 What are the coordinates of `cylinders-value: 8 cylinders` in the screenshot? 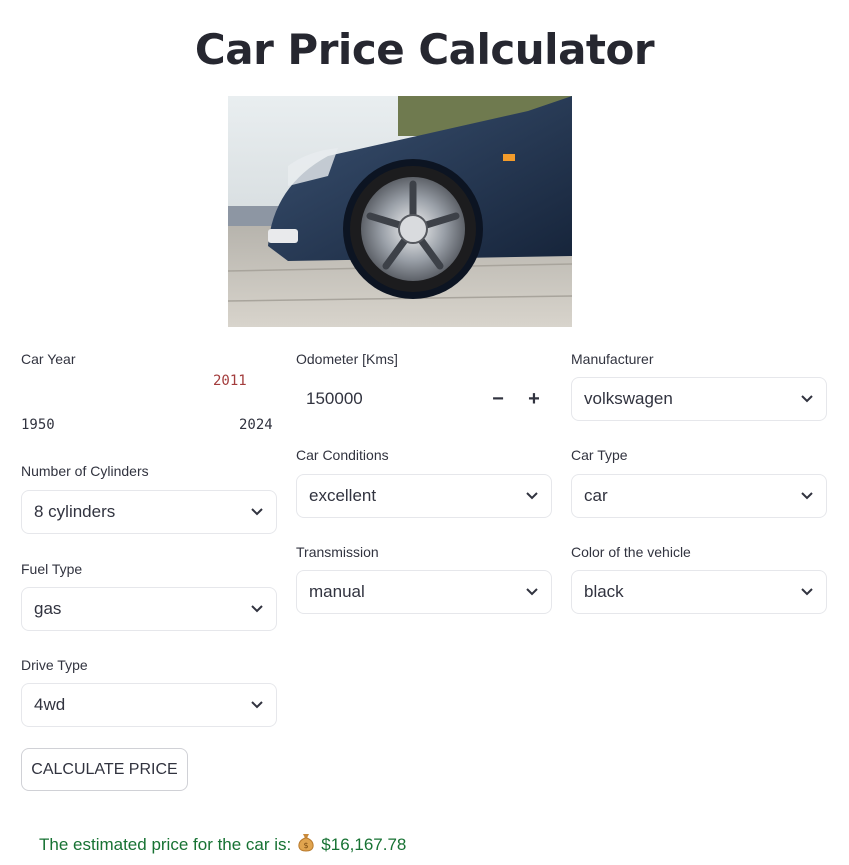 It's located at (75, 511).